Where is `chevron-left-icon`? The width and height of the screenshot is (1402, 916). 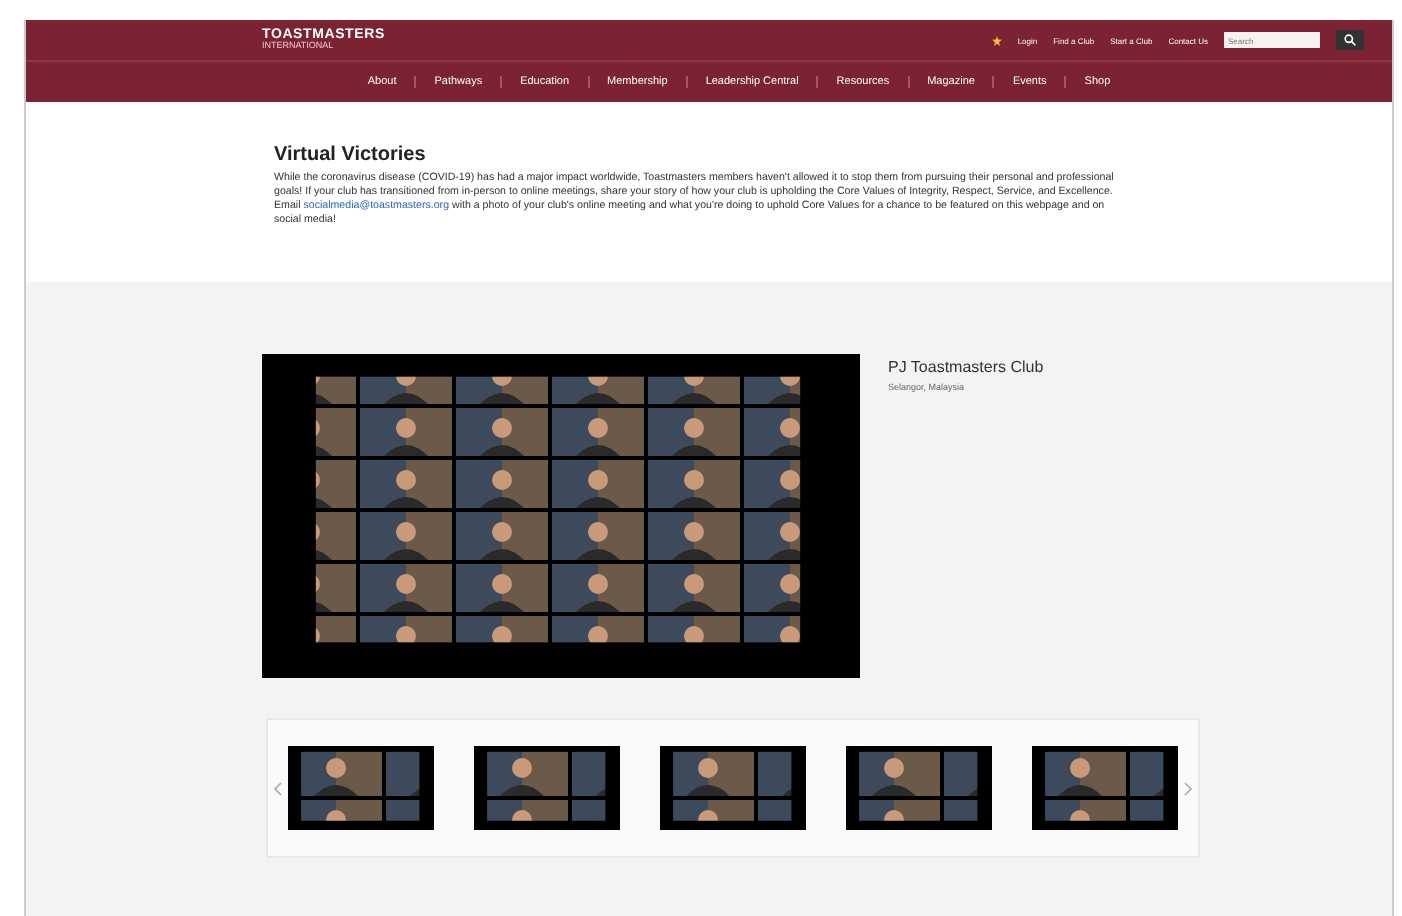
chevron-left-icon is located at coordinates (278, 788).